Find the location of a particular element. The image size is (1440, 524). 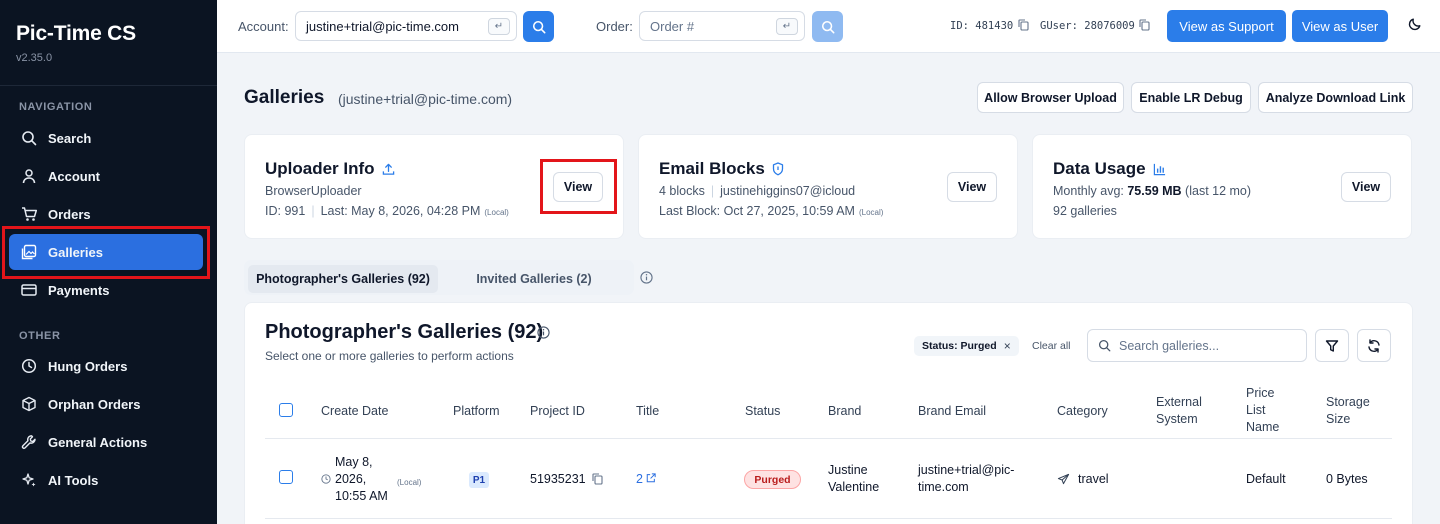

column-header-category: Category is located at coordinates (1082, 411).